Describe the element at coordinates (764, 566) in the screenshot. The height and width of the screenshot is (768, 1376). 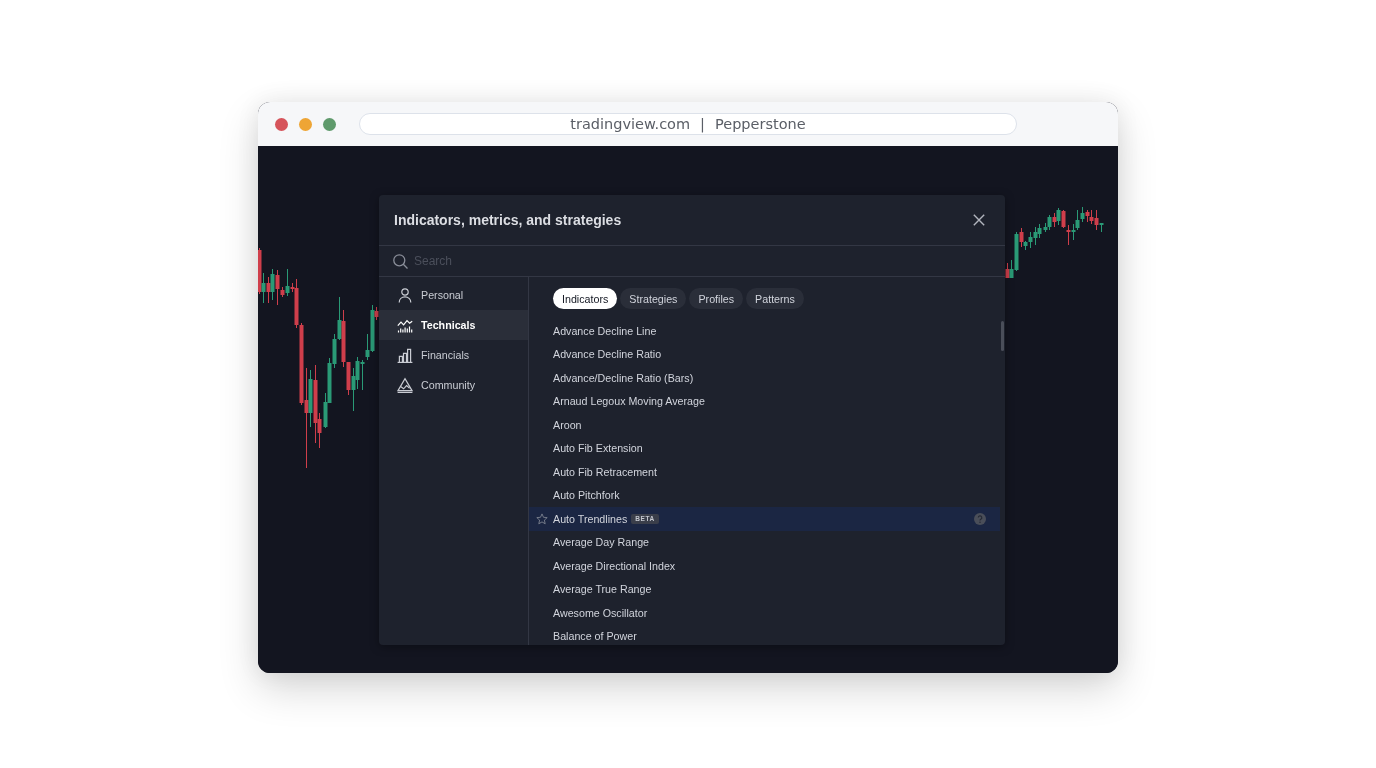
I see `list-item: Average Directional Index` at that location.